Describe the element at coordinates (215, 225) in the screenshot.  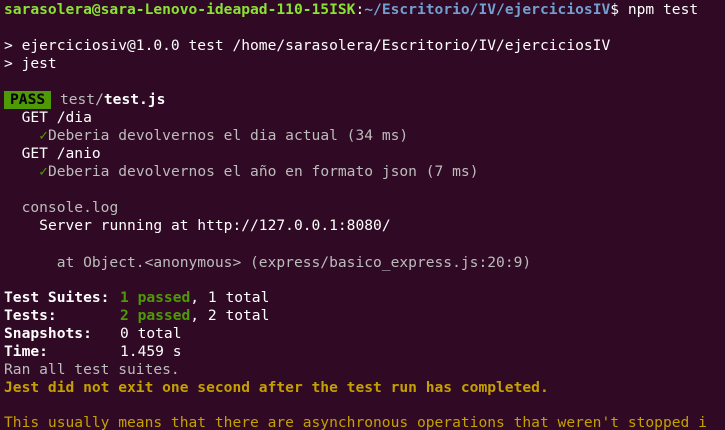
I see `console-message: Server running at http://127.0.0.1:8080/` at that location.